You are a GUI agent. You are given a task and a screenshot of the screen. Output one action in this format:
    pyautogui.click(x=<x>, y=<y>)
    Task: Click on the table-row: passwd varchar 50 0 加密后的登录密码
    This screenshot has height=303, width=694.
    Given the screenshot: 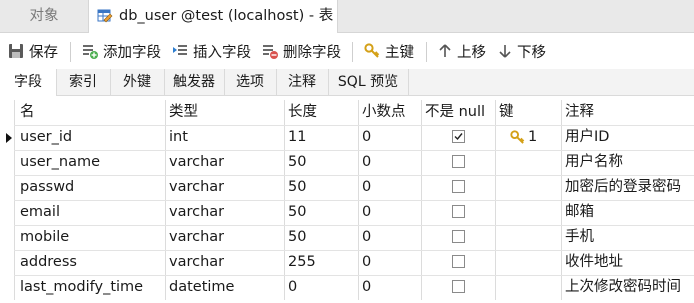 What is the action you would take?
    pyautogui.click(x=347, y=187)
    